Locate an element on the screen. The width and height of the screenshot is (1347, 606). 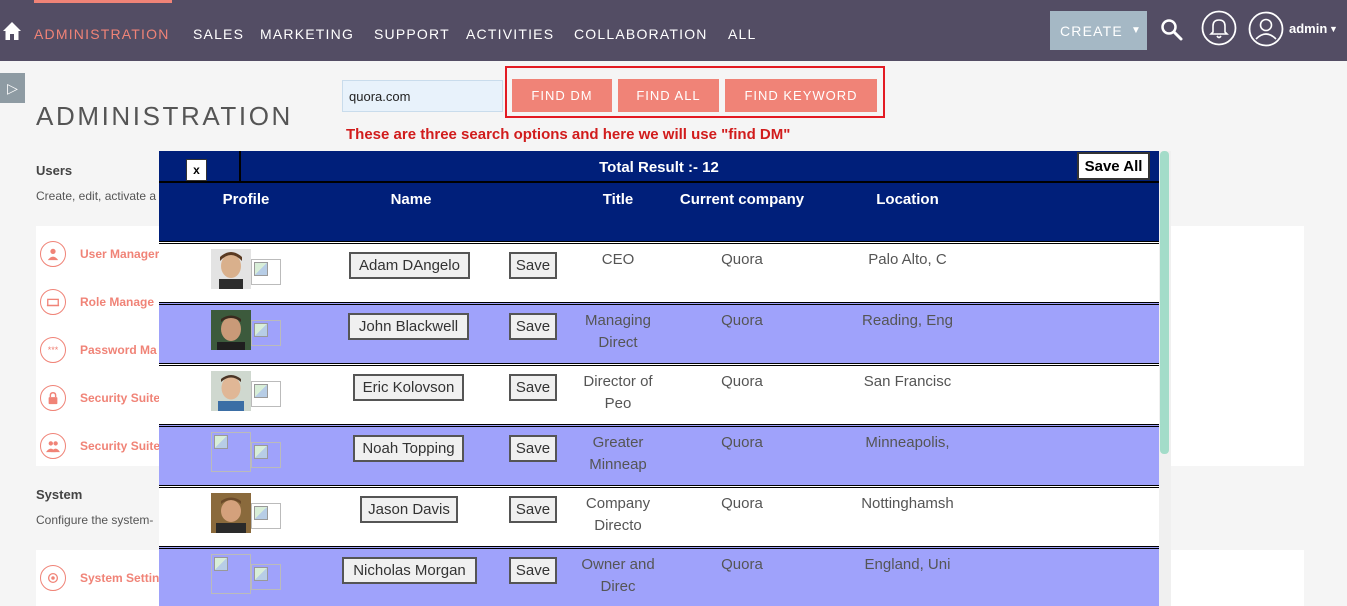
nav-sales: SALES is located at coordinates (218, 34).